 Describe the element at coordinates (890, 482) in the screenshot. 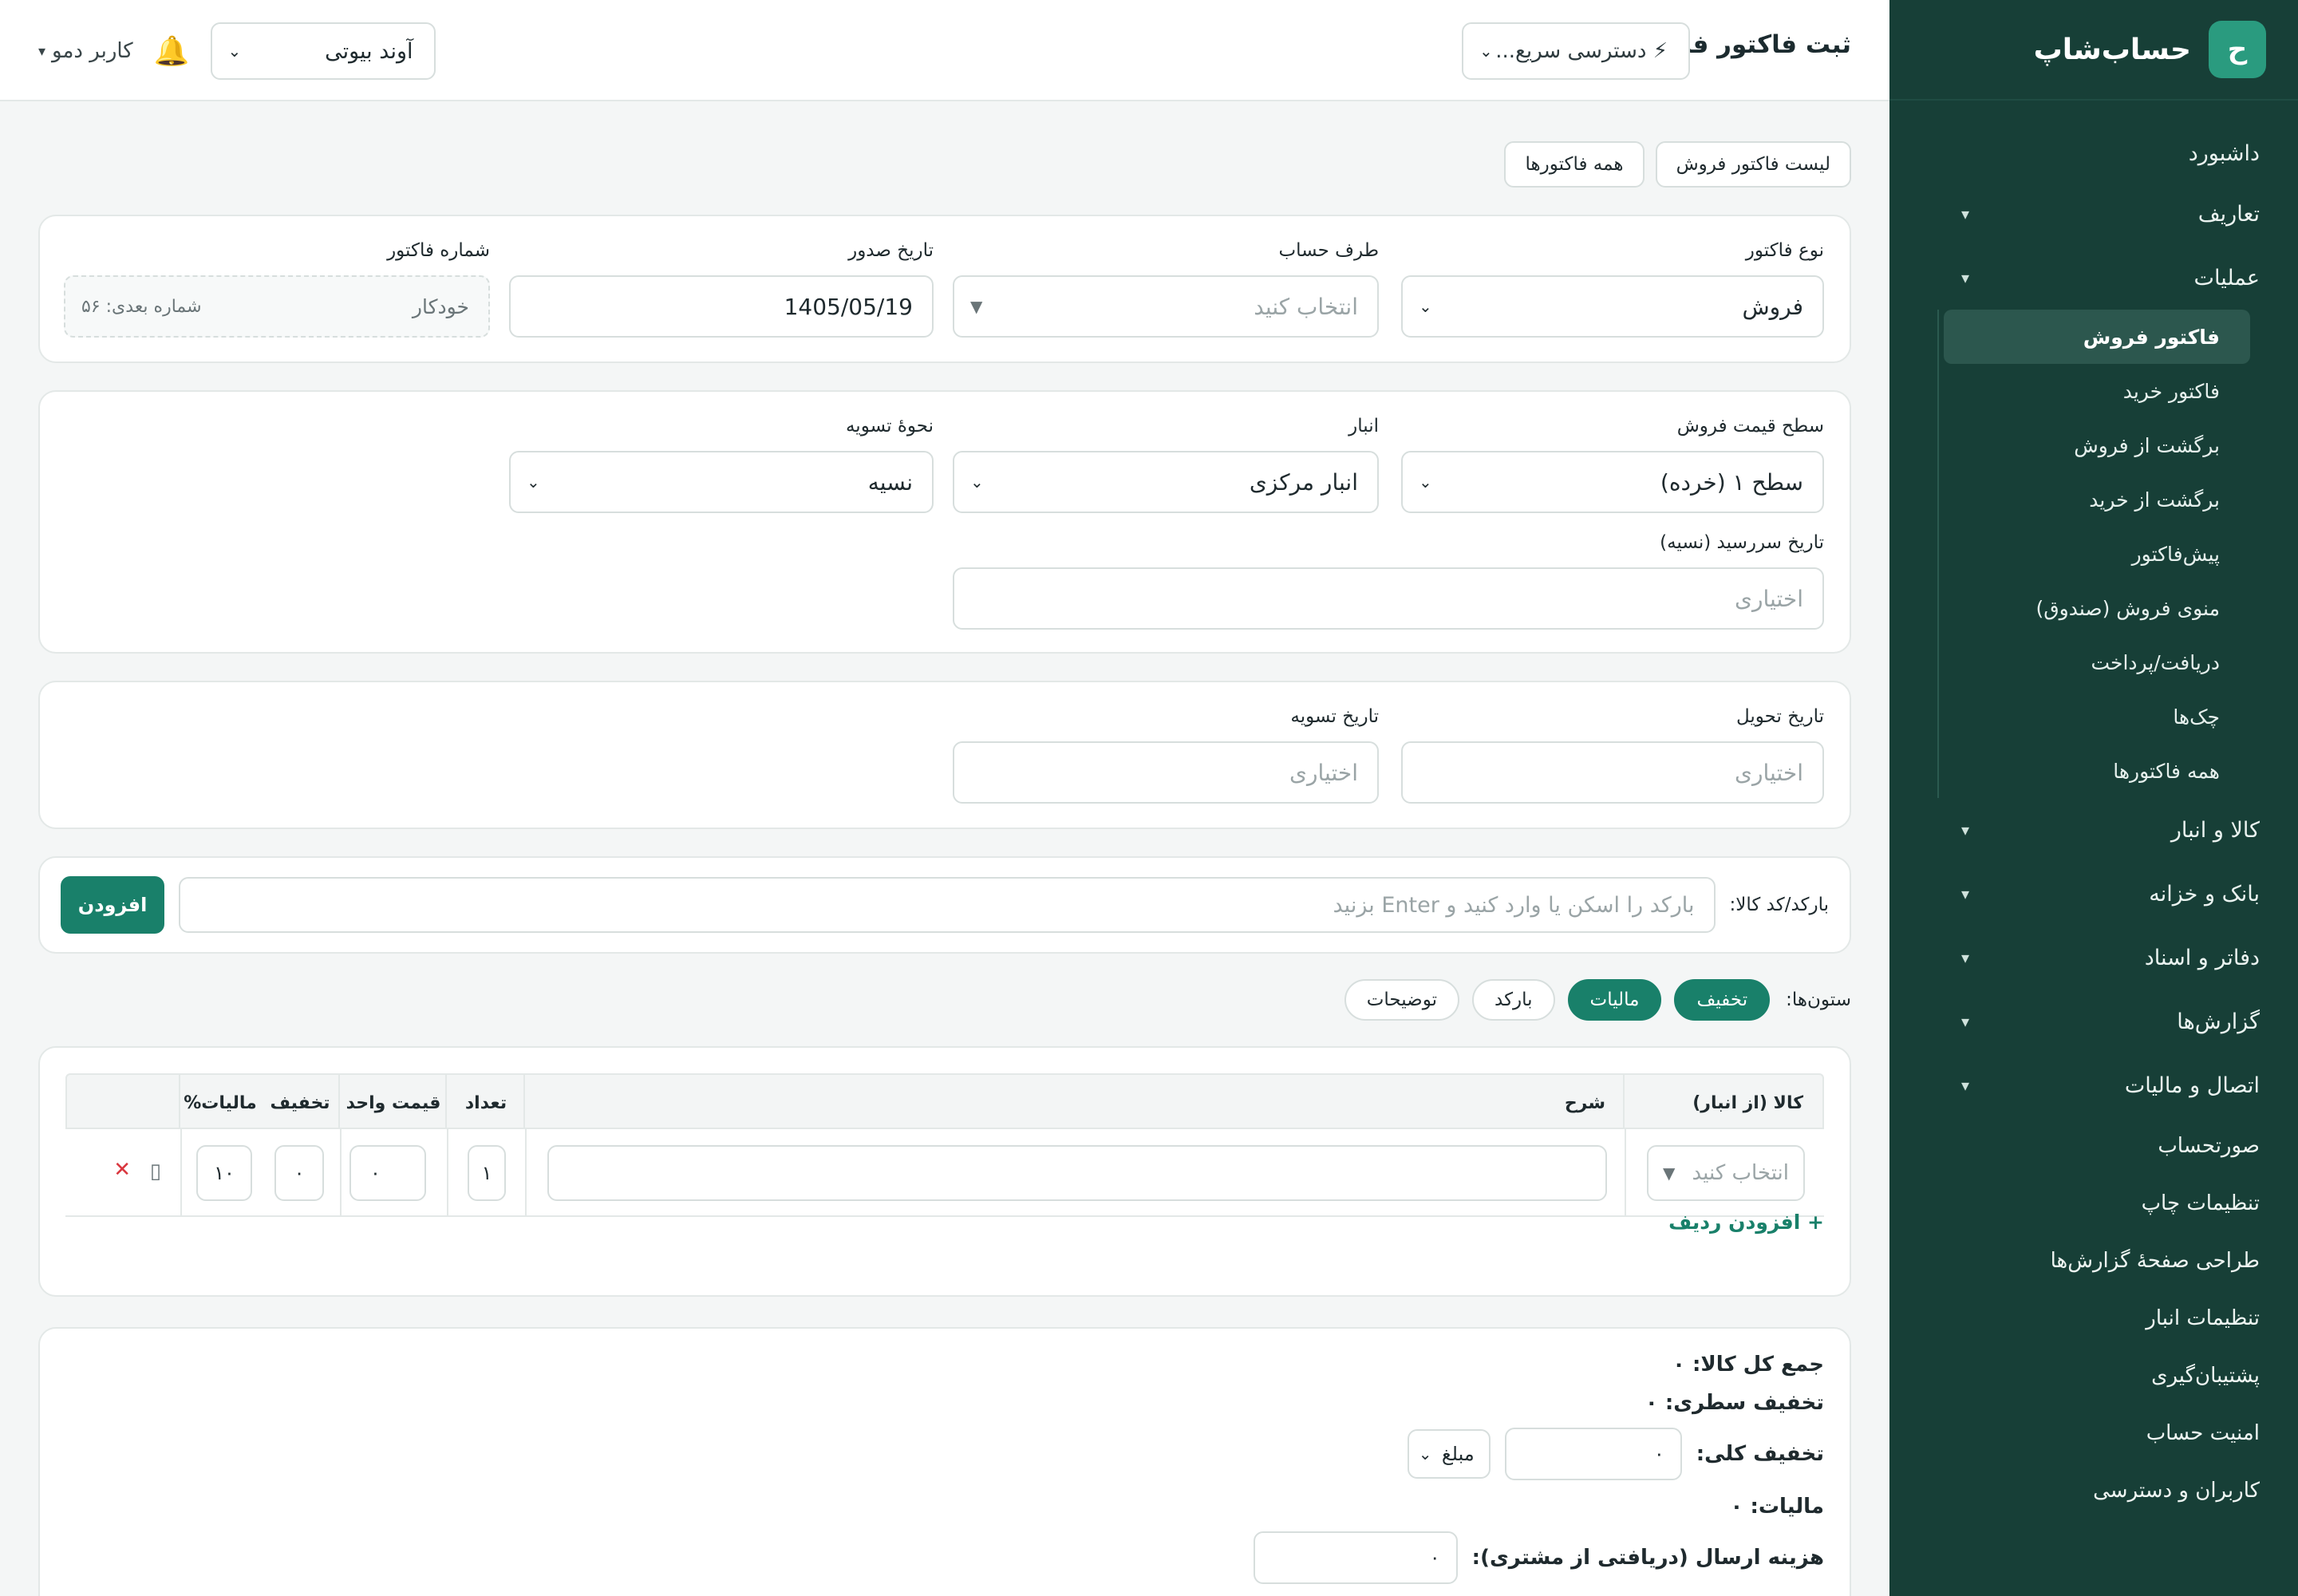

I see `select-value: نسیه` at that location.